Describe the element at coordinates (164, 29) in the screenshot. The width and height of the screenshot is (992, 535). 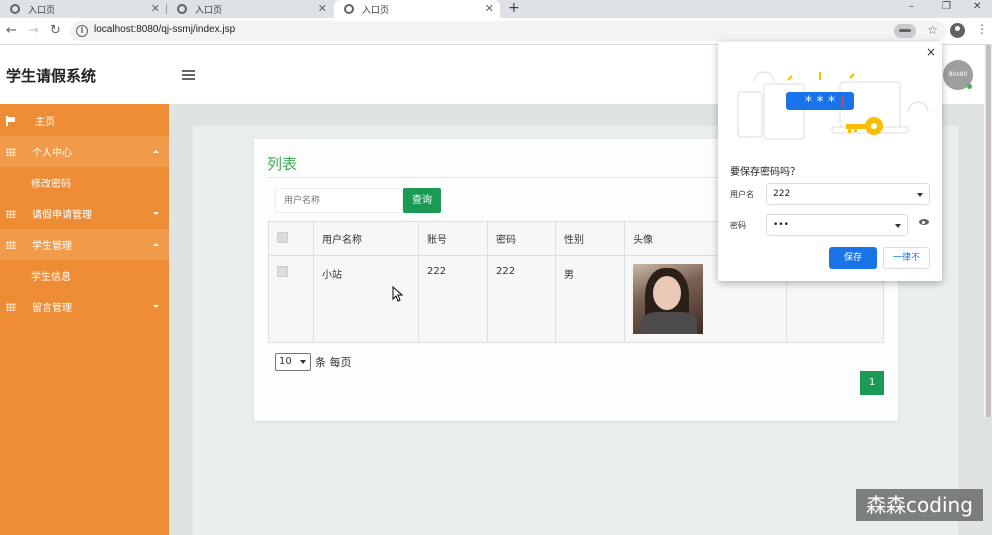
I see `url-text: localhost:8080/qj-ssmj/index.jsp` at that location.